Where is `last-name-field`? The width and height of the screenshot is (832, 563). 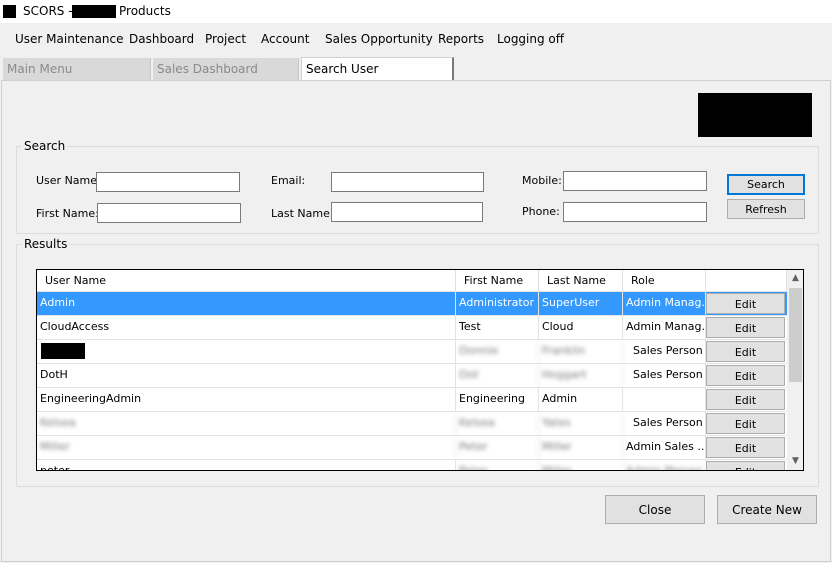 last-name-field is located at coordinates (407, 212).